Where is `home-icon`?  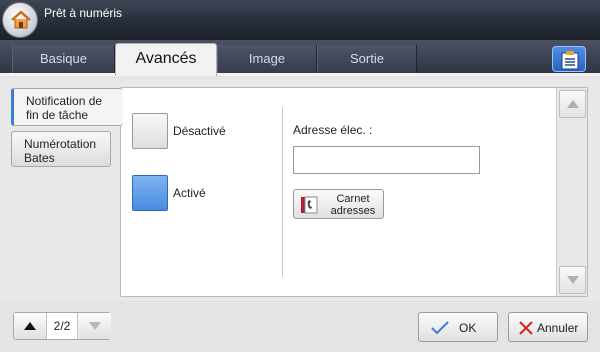 home-icon is located at coordinates (21, 19).